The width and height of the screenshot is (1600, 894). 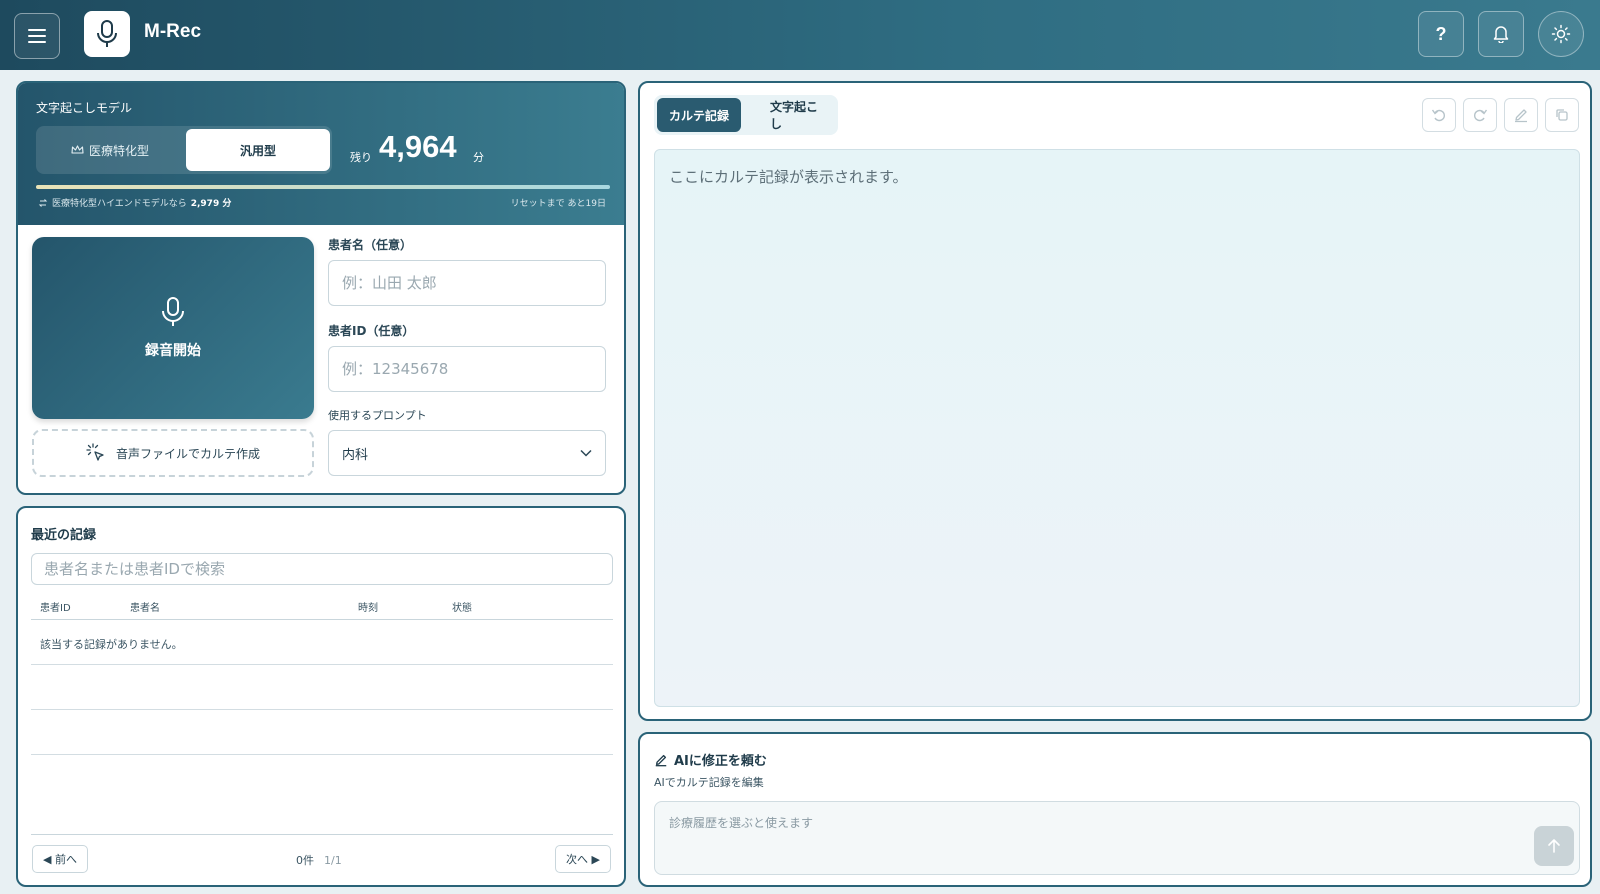 I want to click on model-hint-value: 2,979 分, so click(x=211, y=204).